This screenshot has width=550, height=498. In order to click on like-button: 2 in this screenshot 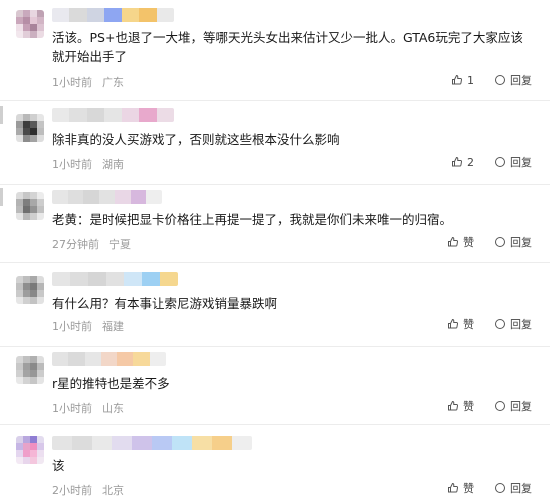, I will do `click(462, 162)`.